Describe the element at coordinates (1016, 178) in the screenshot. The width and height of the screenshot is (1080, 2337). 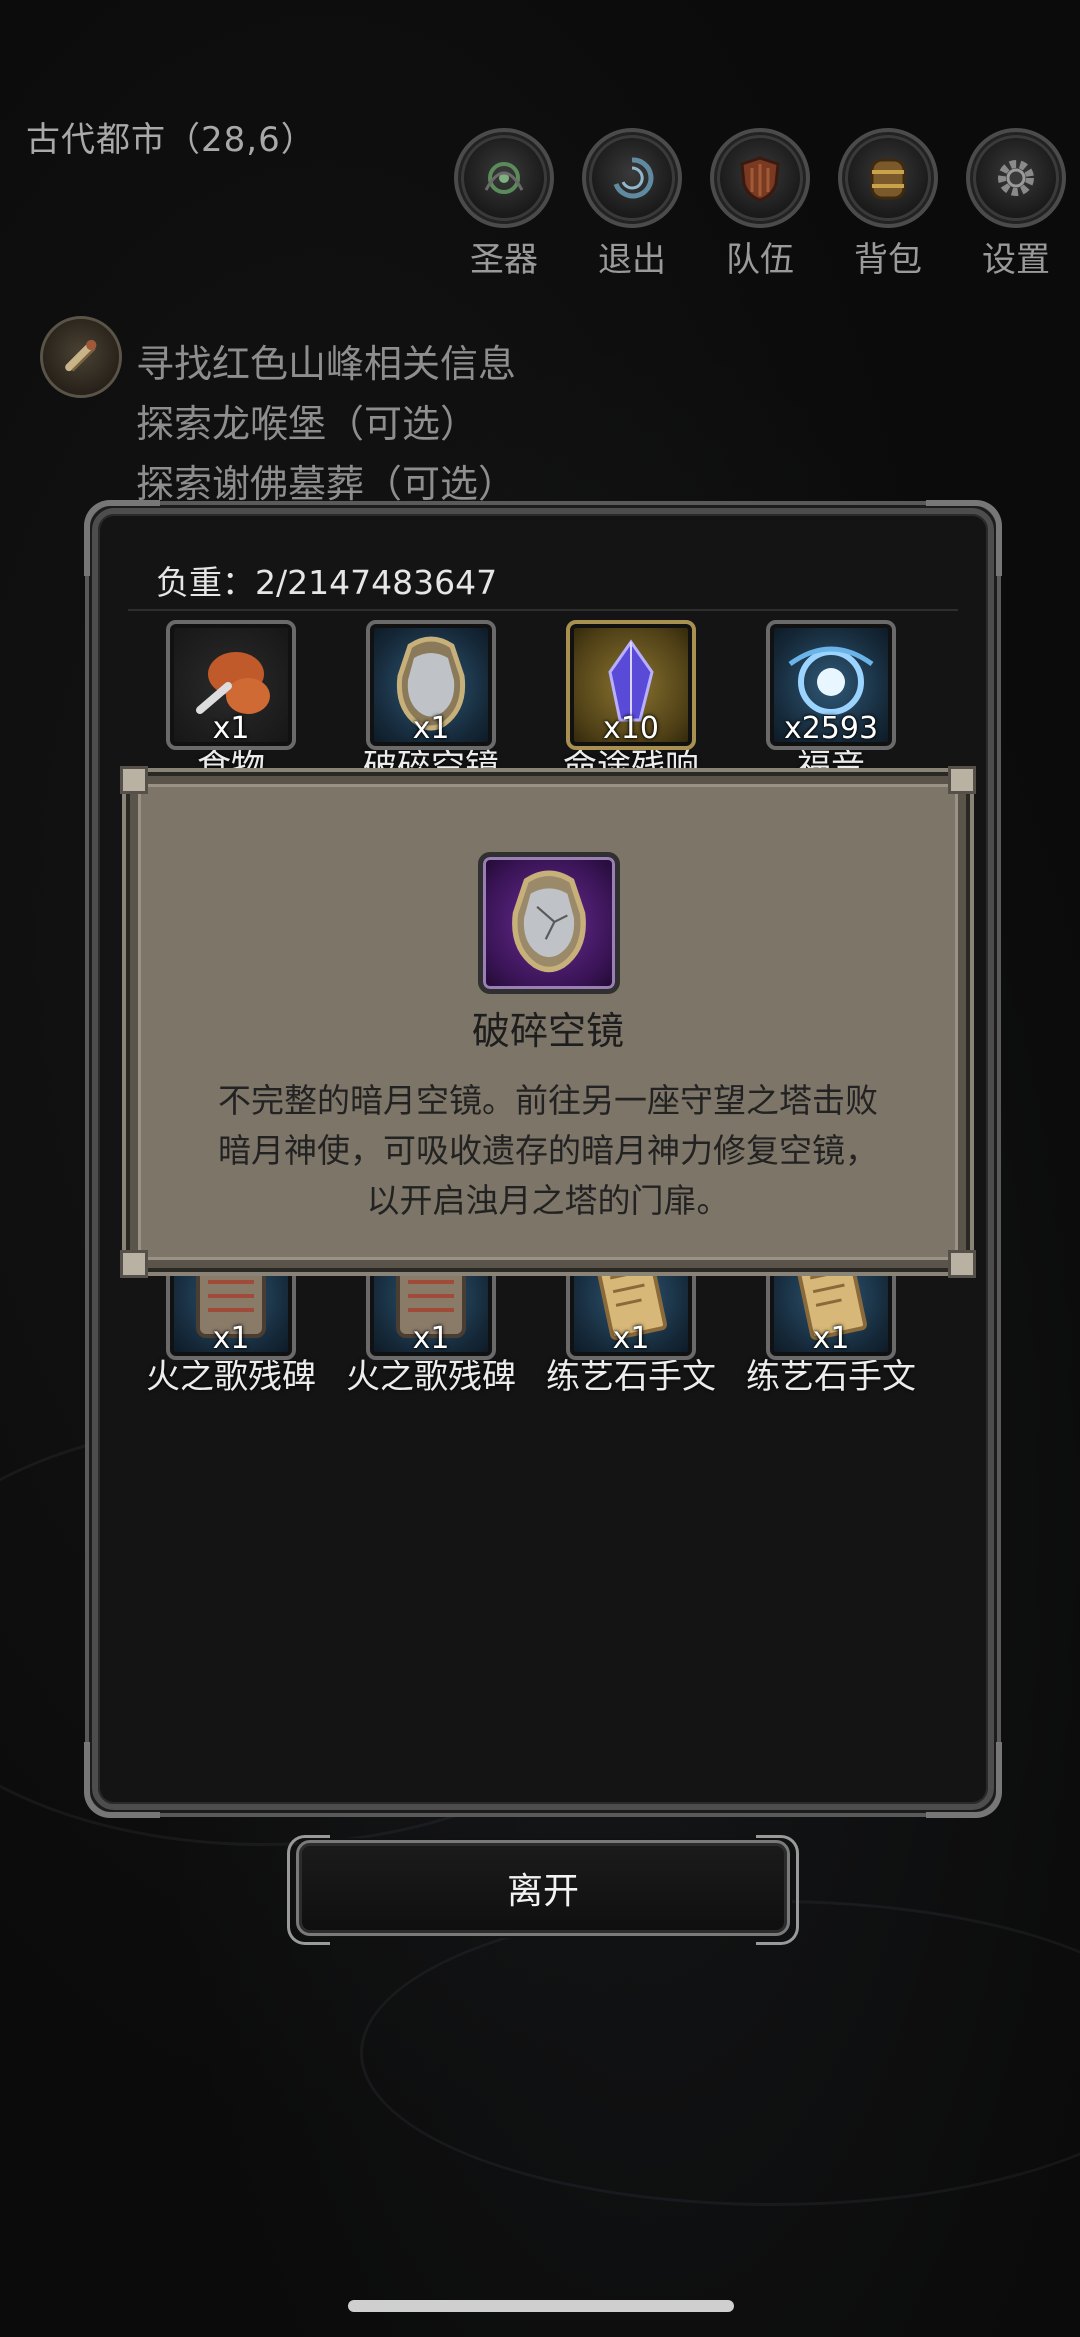
I see `gear-icon` at that location.